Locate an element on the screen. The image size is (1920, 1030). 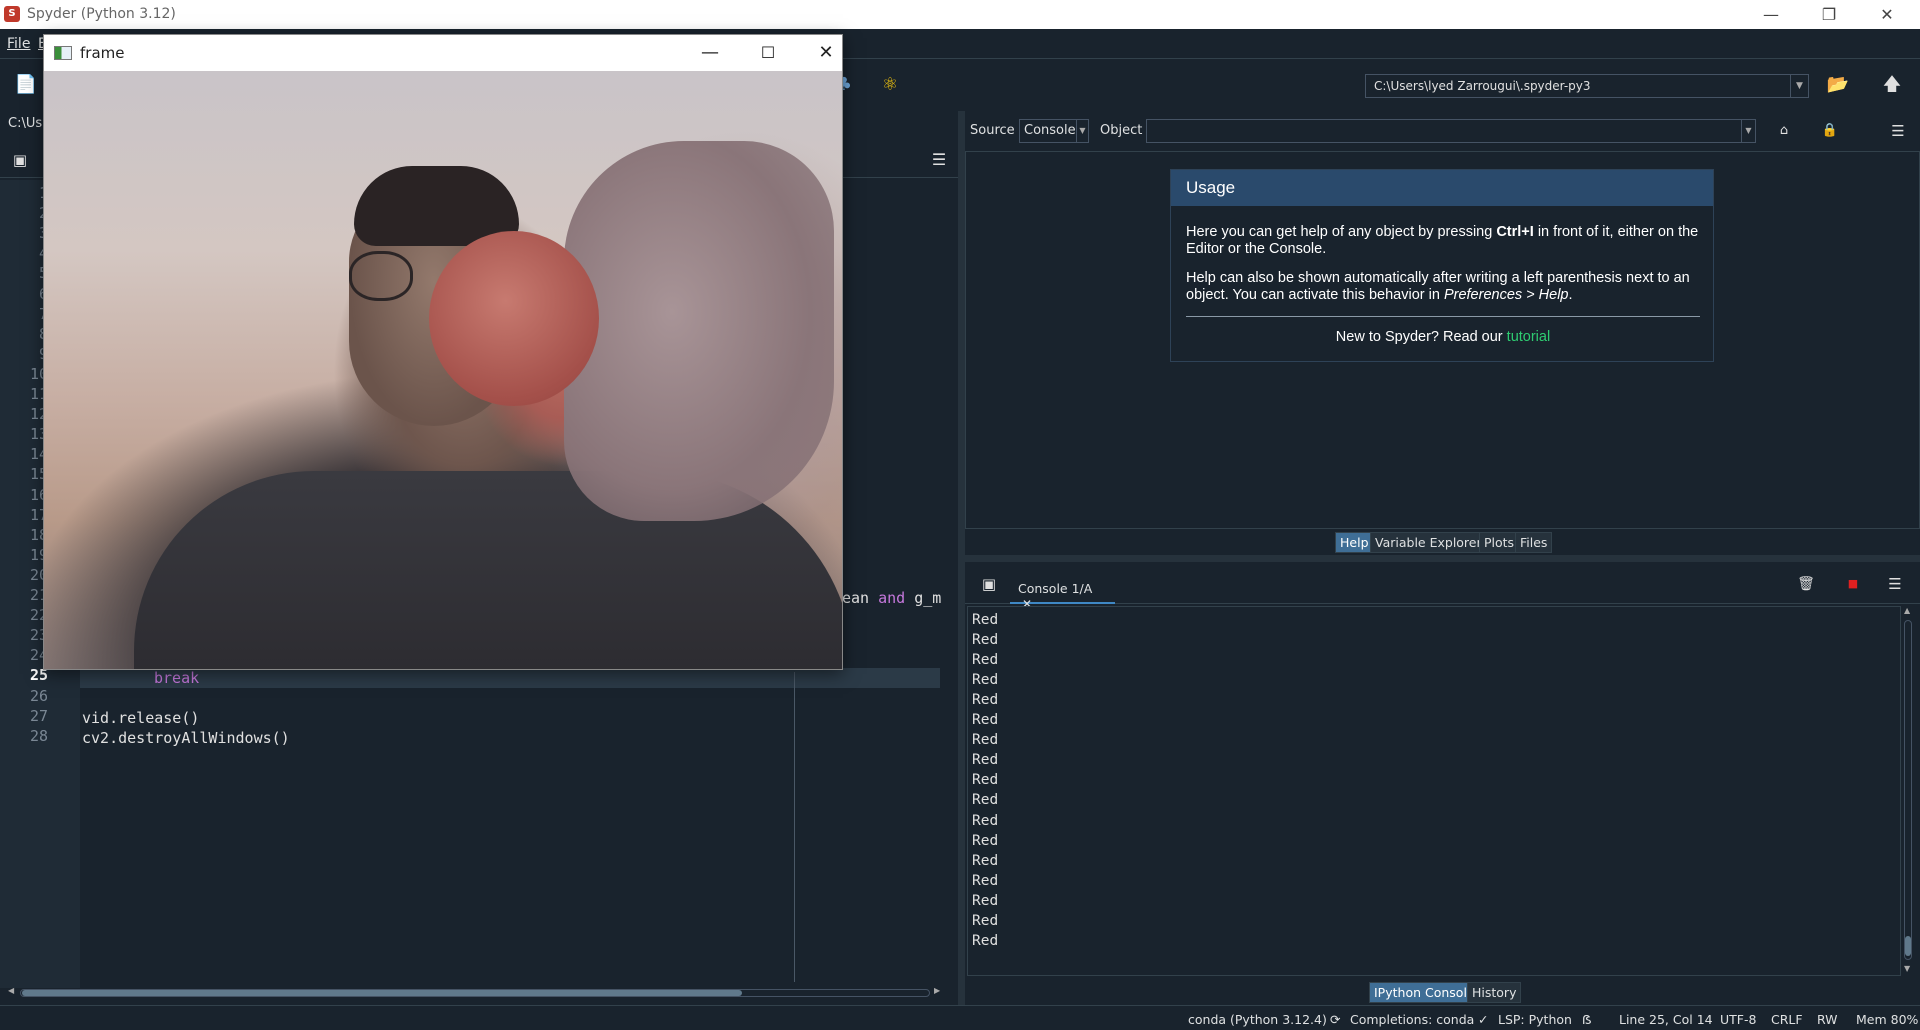
status-eol: CRLF is located at coordinates (1787, 1019).